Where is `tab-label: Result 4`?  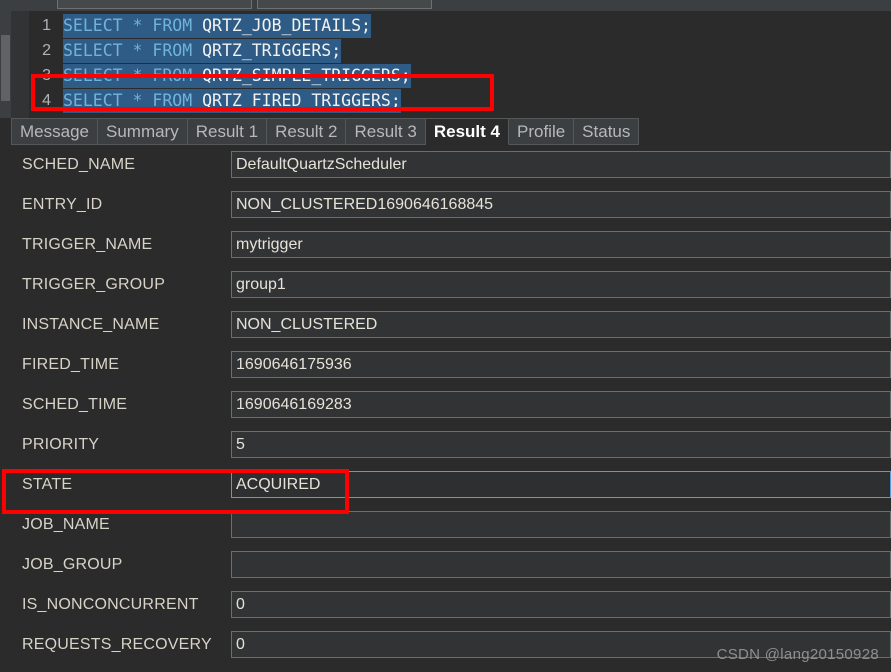 tab-label: Result 4 is located at coordinates (466, 131).